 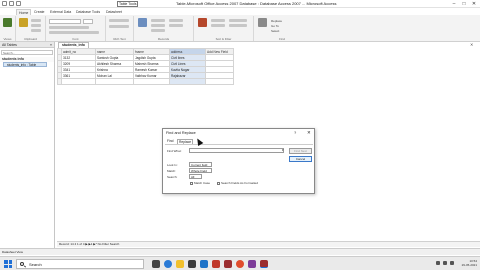 I want to click on cell-admit-no, so click(x=78, y=81).